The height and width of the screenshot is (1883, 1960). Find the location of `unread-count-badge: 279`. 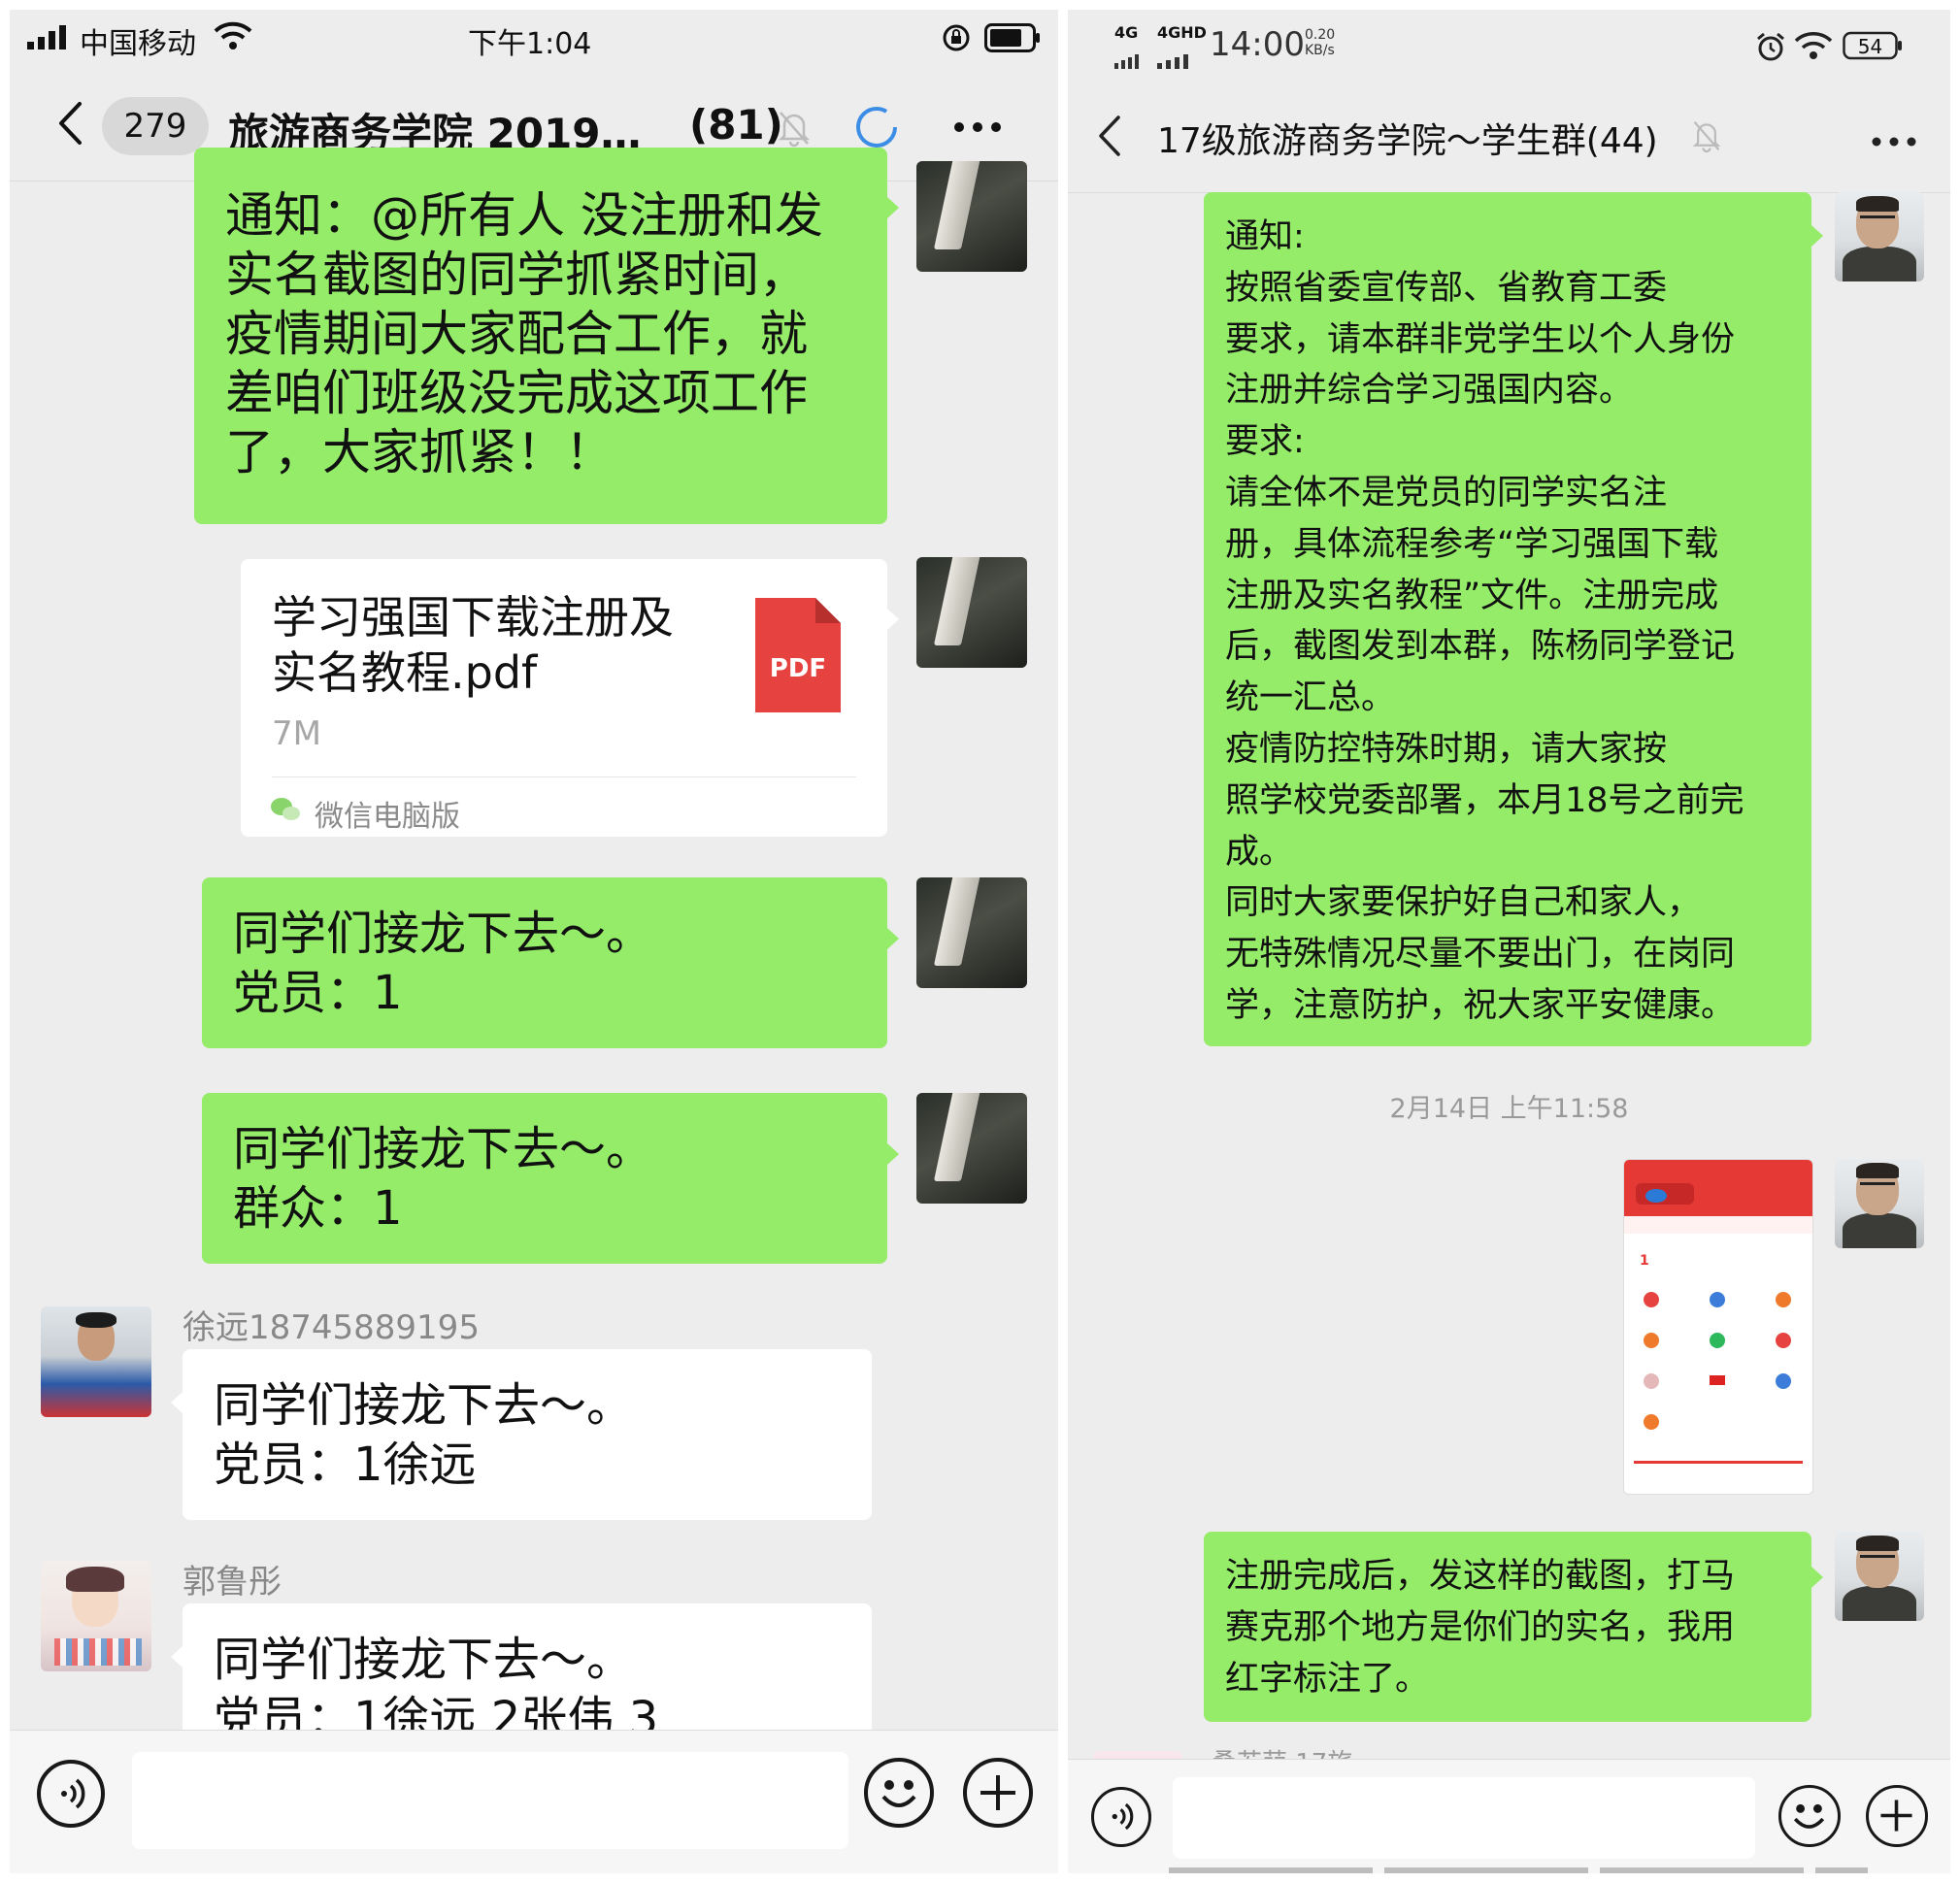

unread-count-badge: 279 is located at coordinates (155, 126).